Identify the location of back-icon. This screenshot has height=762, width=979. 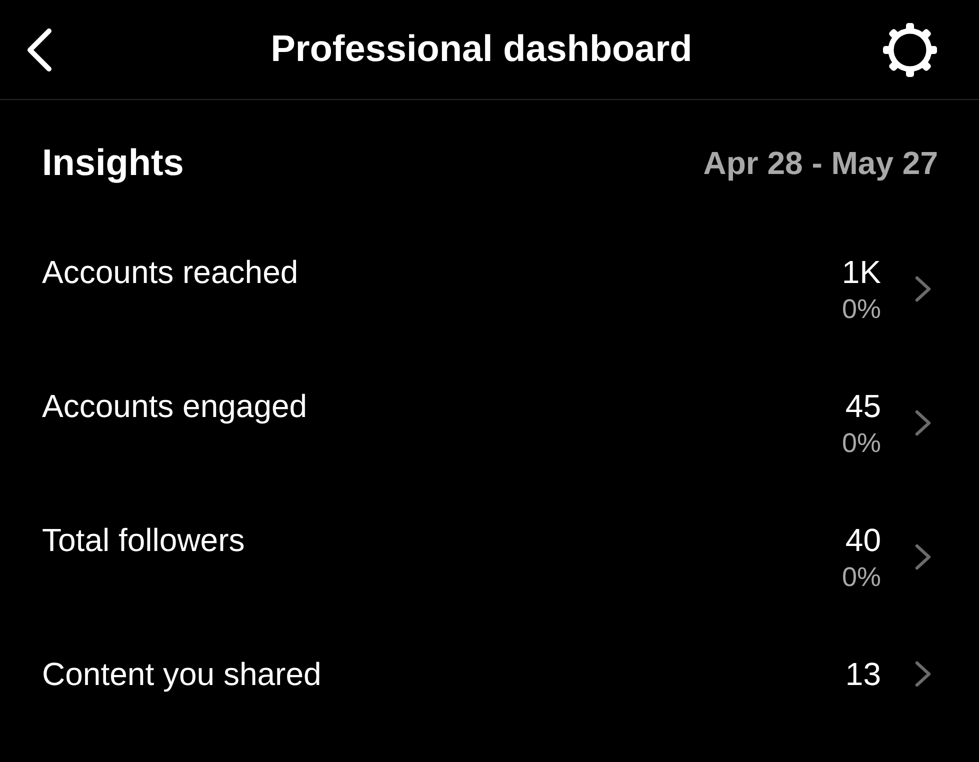
(39, 50).